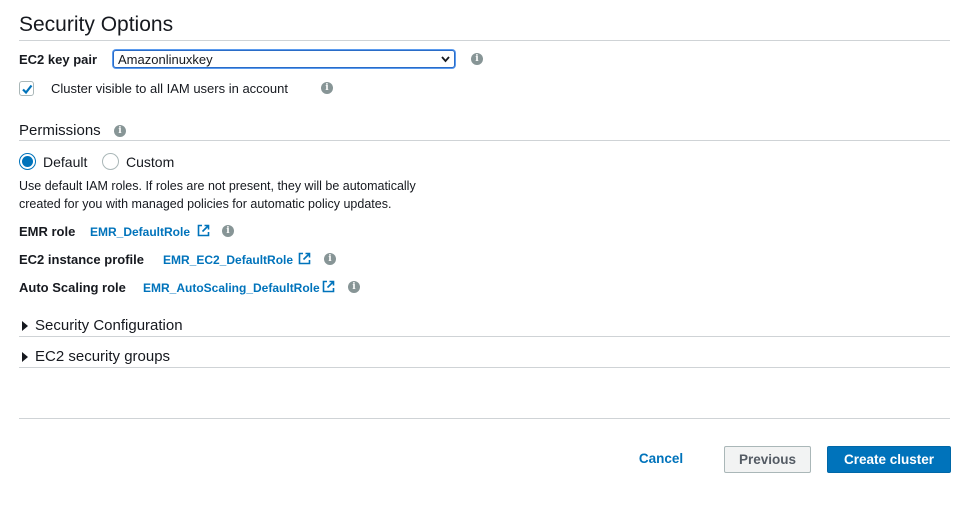 The height and width of the screenshot is (532, 975). What do you see at coordinates (354, 287) in the screenshot?
I see `auto-scaling-role-info-icon: i` at bounding box center [354, 287].